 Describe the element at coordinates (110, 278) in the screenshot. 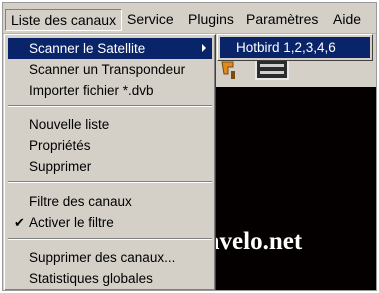

I see `menu-item-statistiques-globales: Statistiques globales` at that location.